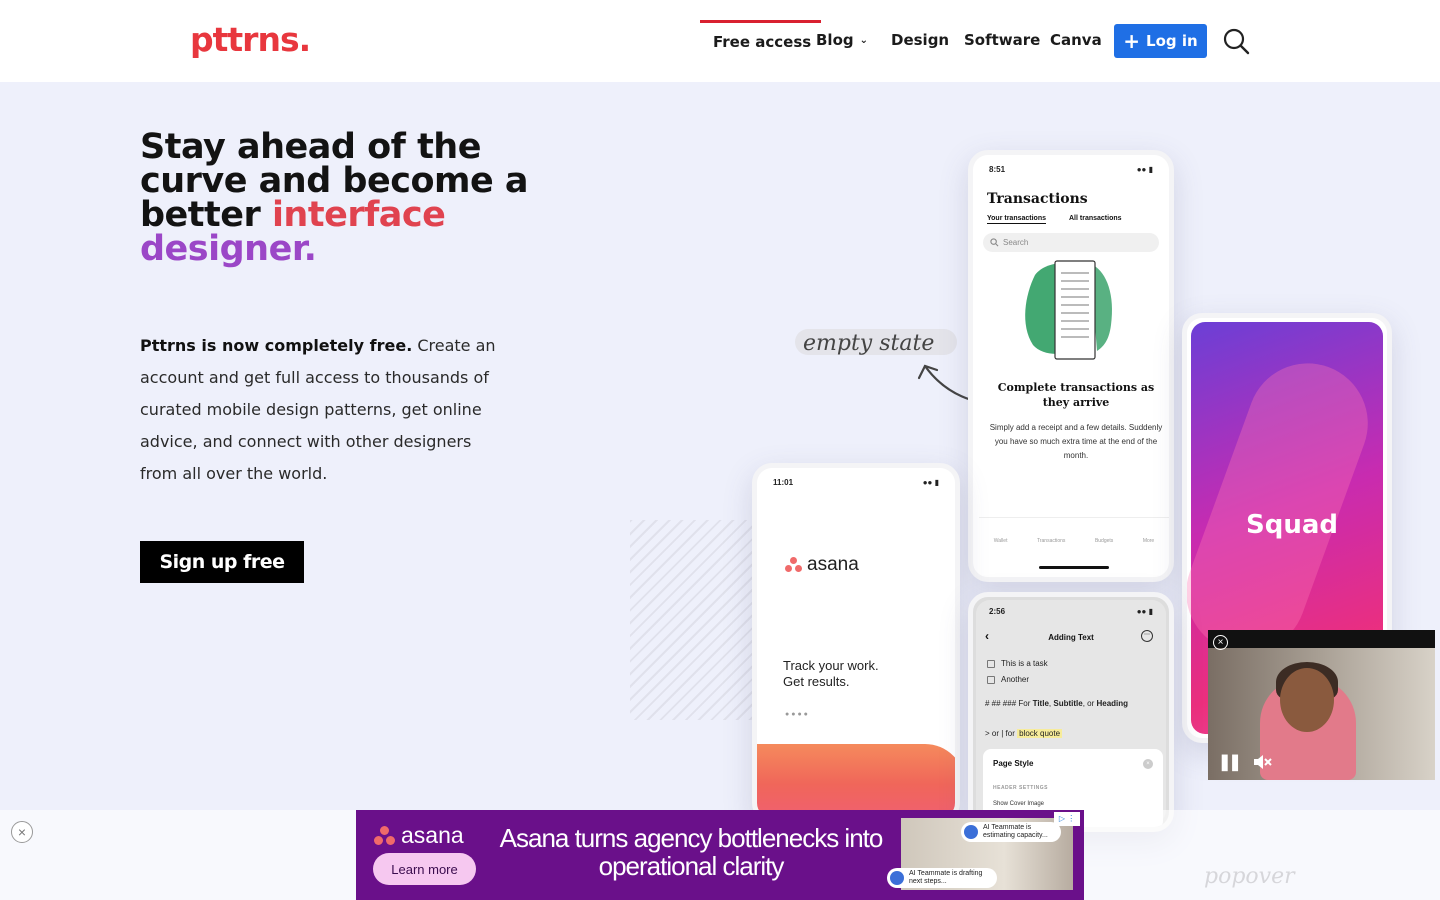 The height and width of the screenshot is (900, 1440). I want to click on pttrns-logo: pttrns., so click(250, 39).